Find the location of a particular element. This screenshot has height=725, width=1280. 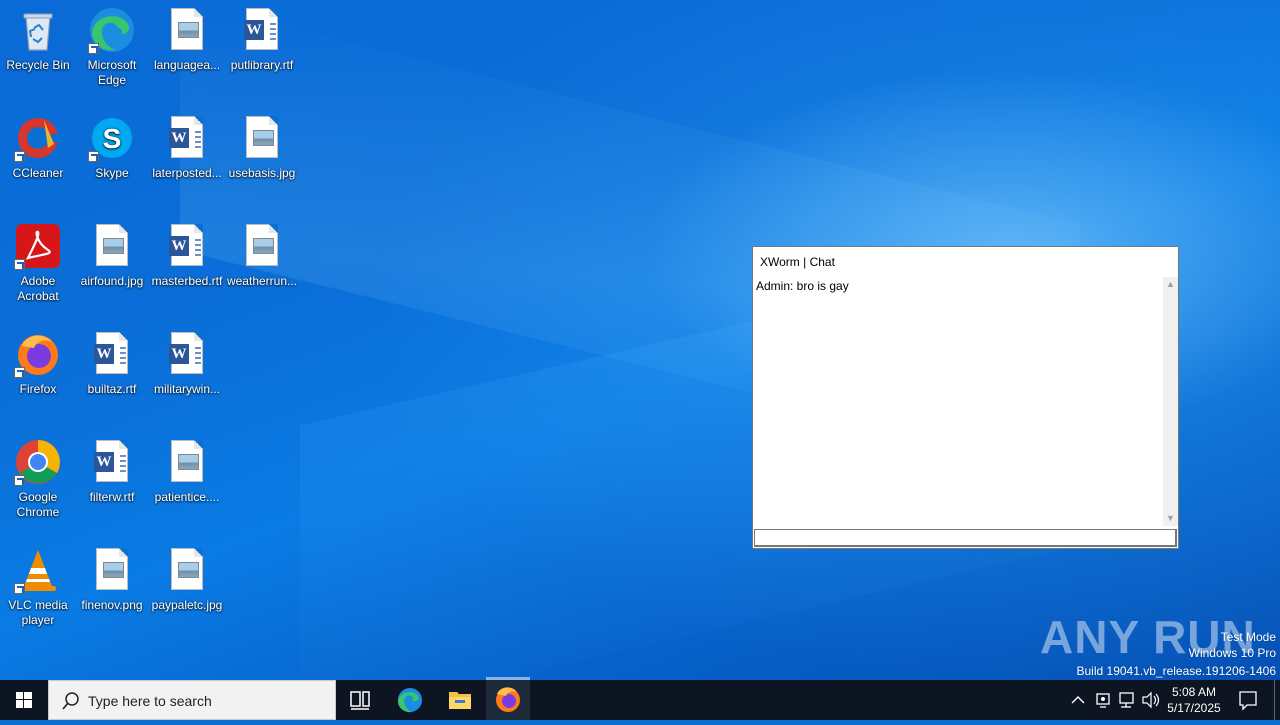

desktop-icon-label: putlibrary.rtf is located at coordinates (262, 65).